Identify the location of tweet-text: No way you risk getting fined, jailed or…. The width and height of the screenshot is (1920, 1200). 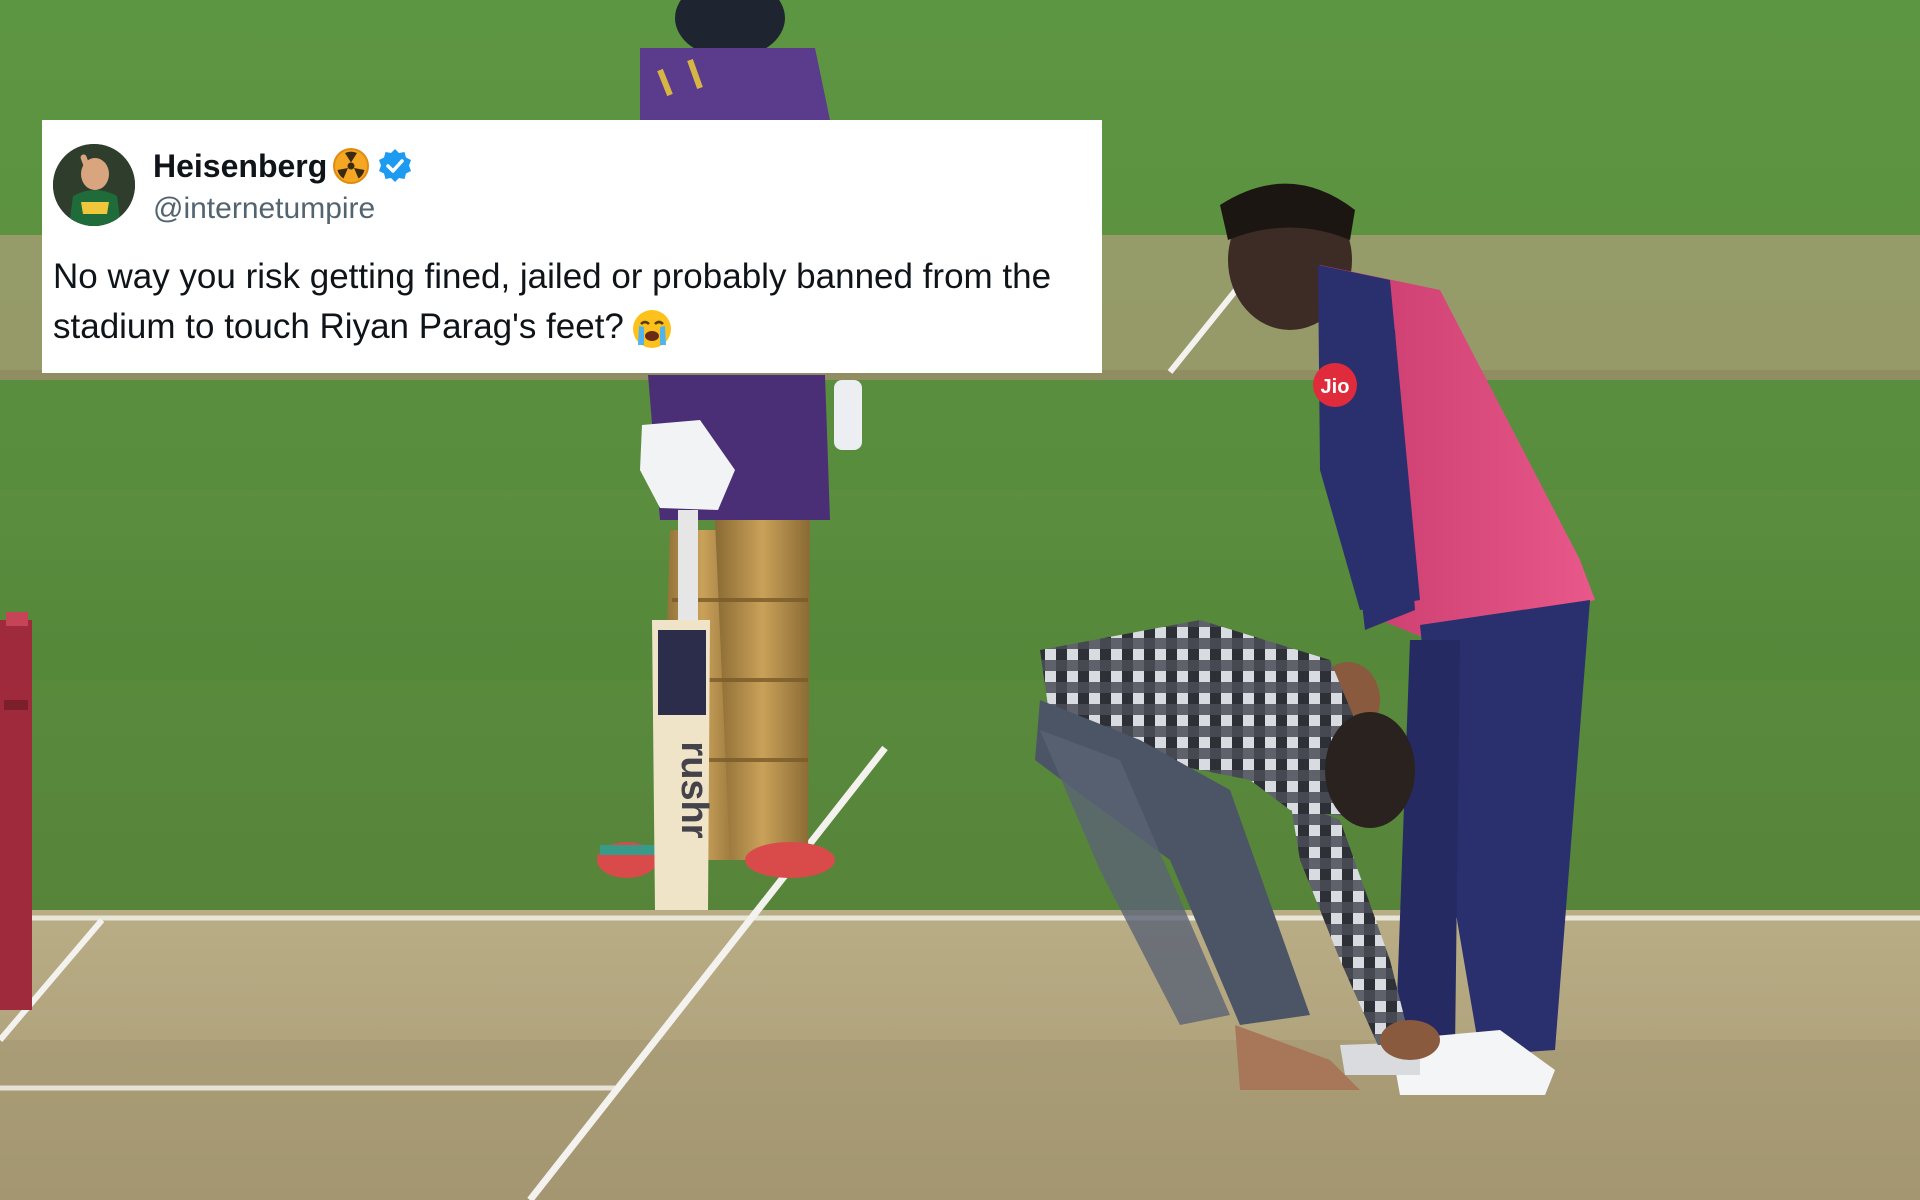
(573, 302).